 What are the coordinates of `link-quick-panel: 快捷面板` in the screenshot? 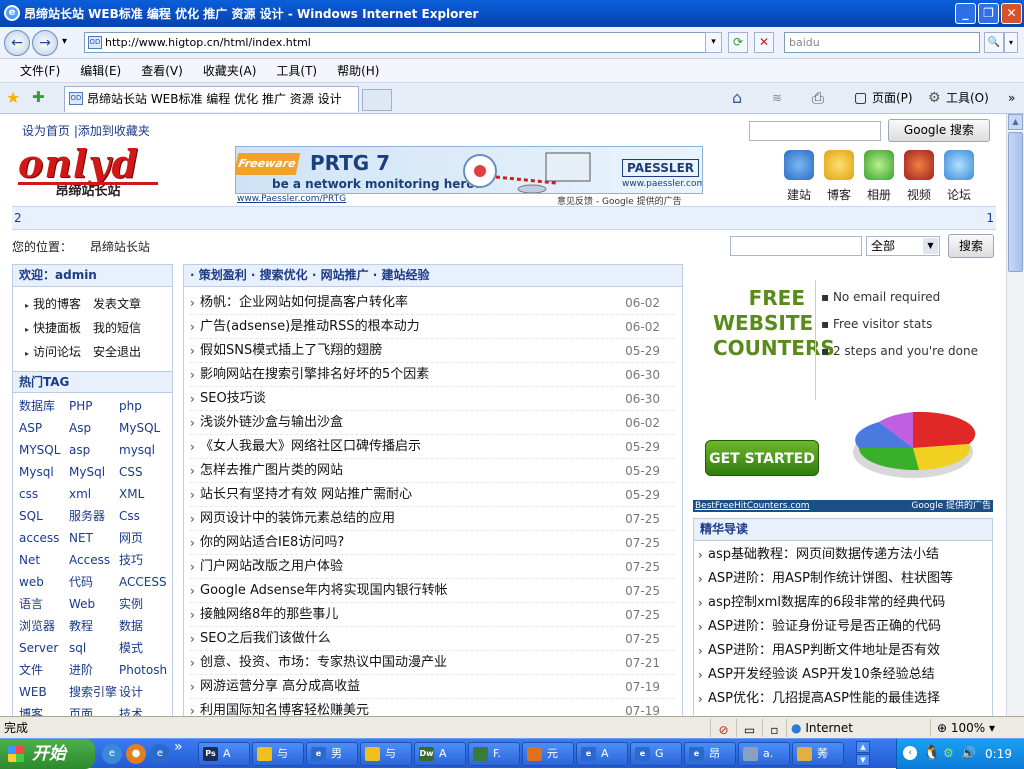 It's located at (63, 328).